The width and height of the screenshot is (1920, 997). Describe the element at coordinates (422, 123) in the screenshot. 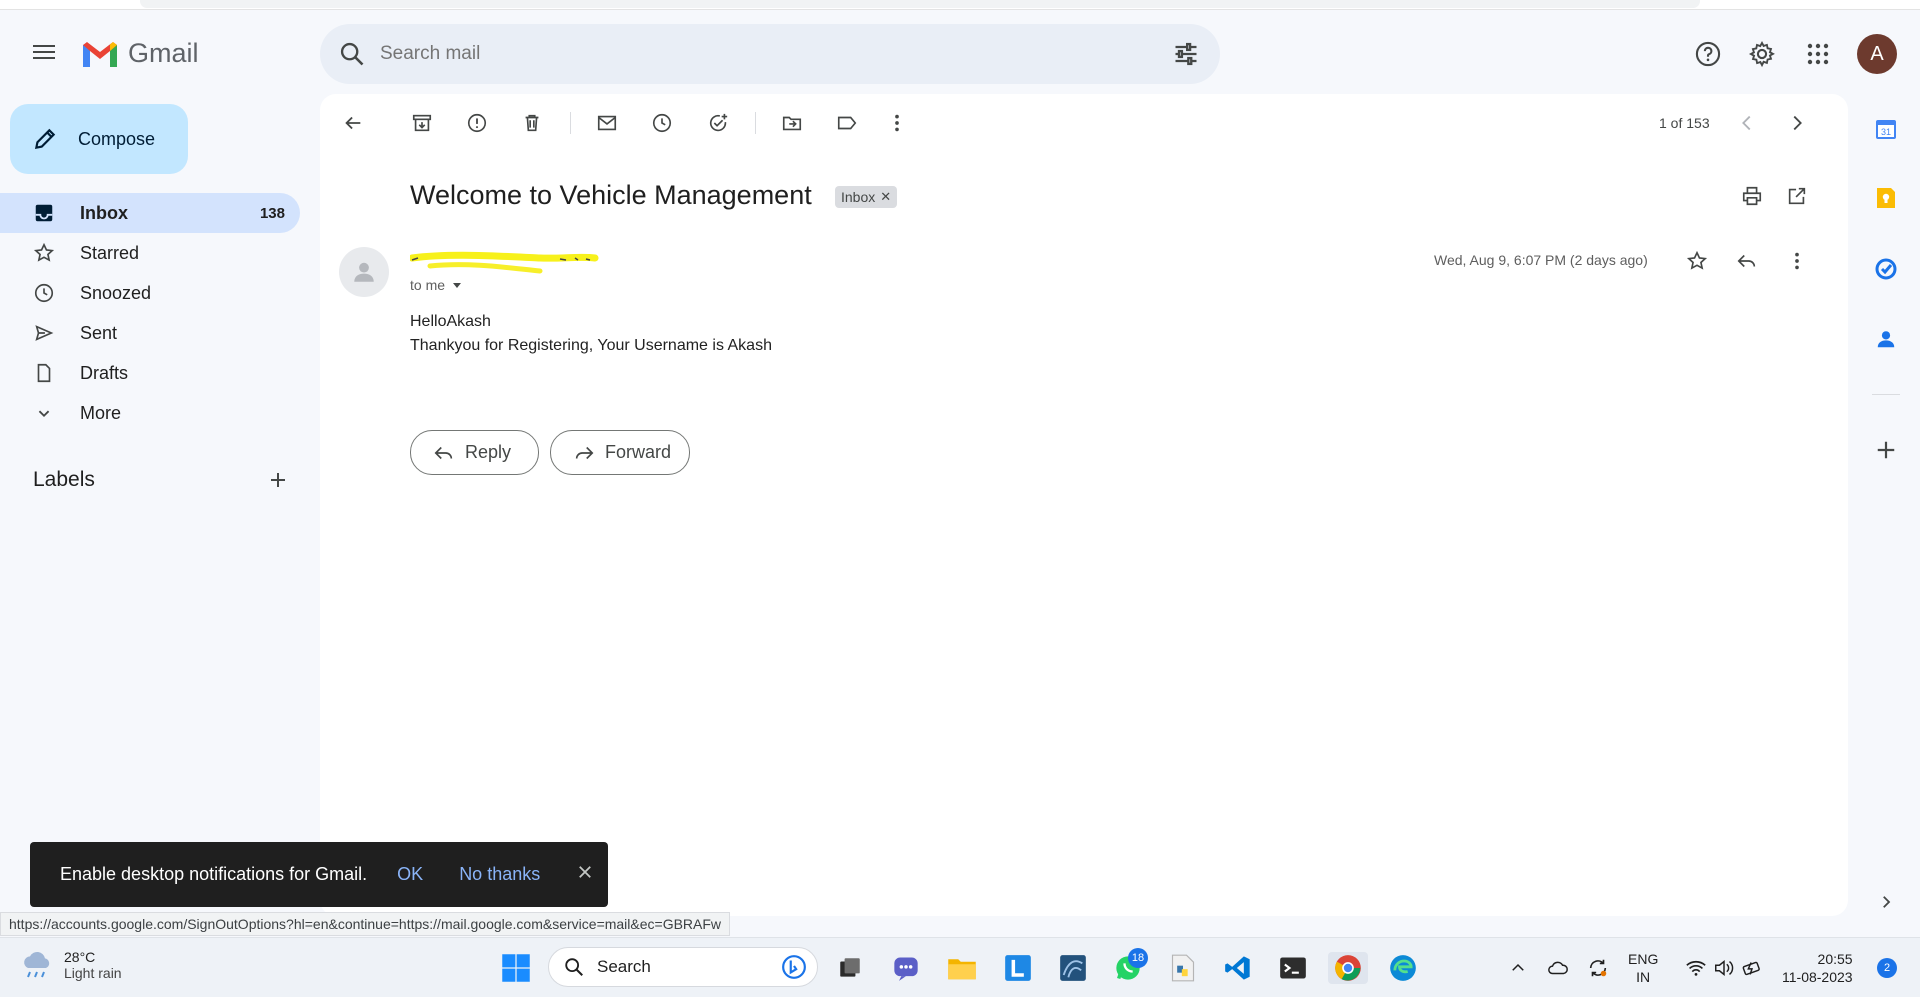

I see `archive-icon` at that location.